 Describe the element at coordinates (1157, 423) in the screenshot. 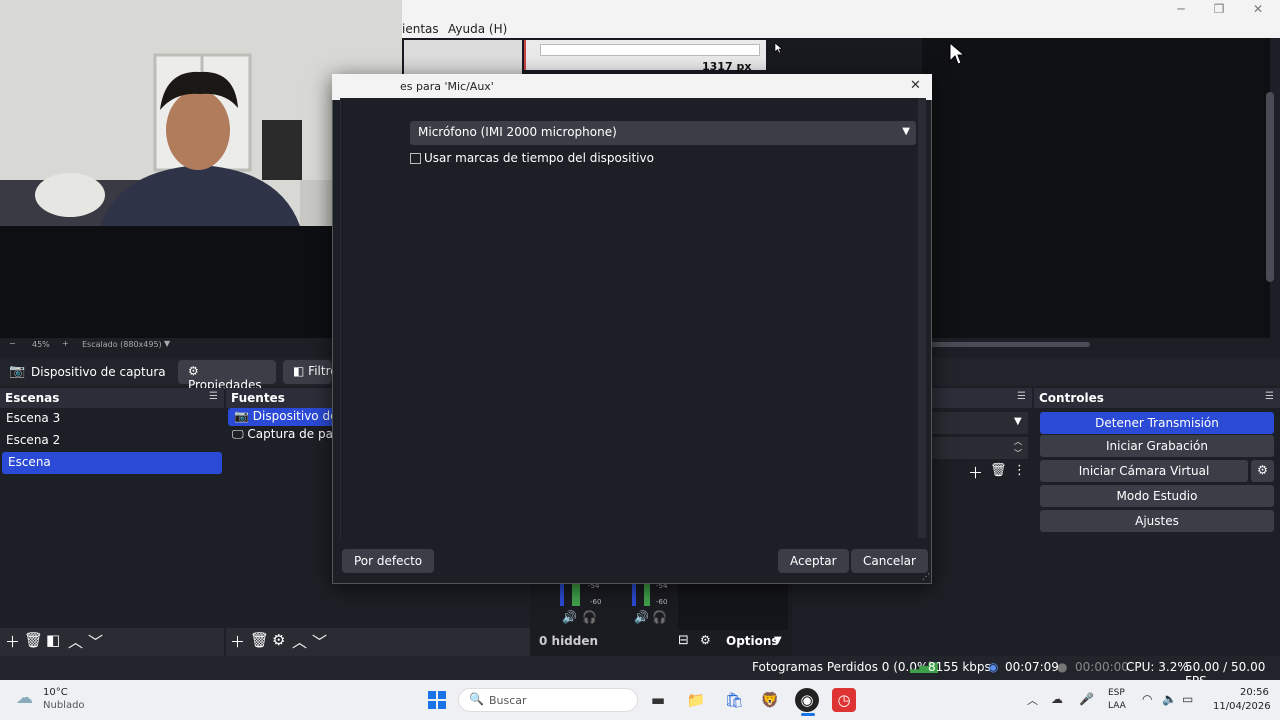

I see `stop-stream-button: Detener Transmisión` at that location.